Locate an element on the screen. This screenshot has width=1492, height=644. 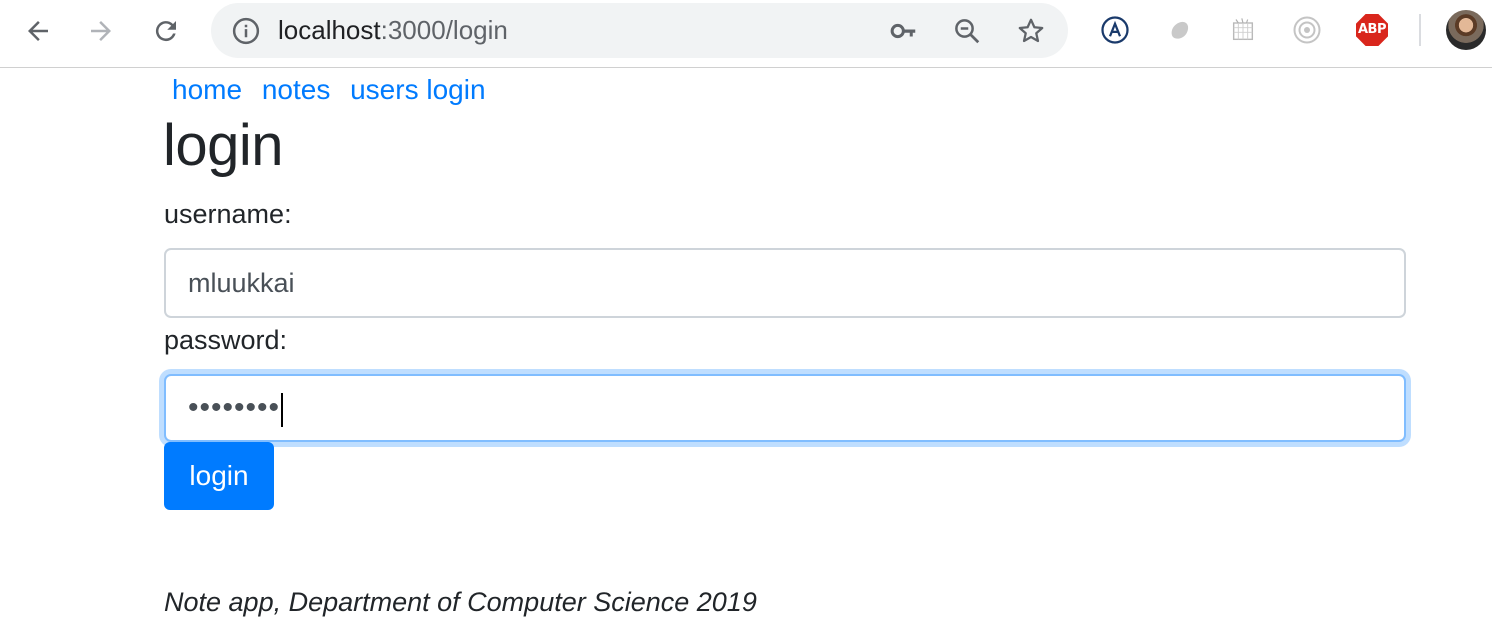
password-label: password: is located at coordinates (226, 340).